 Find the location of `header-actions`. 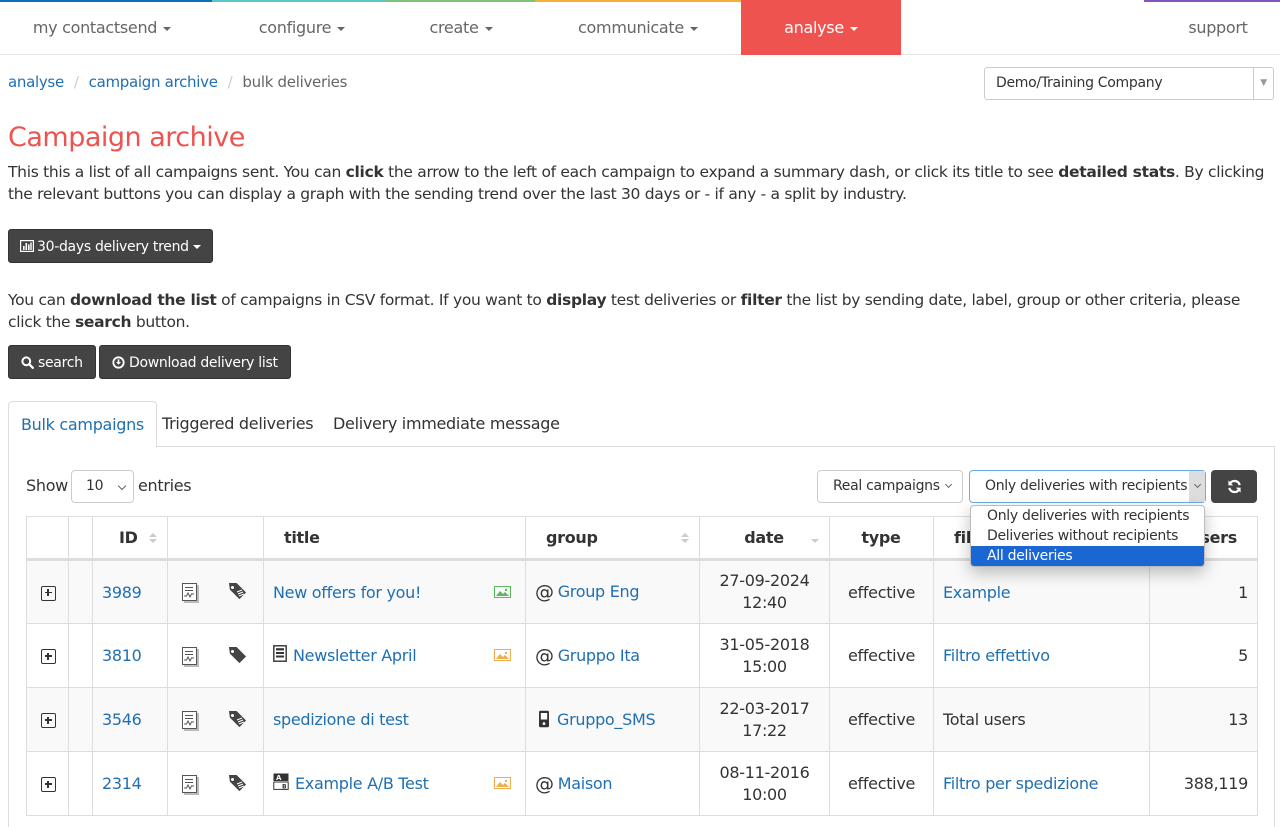

header-actions is located at coordinates (215, 538).